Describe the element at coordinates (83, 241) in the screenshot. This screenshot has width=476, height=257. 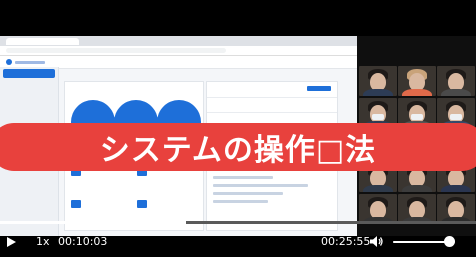
I see `current-time: 00:10:03` at that location.